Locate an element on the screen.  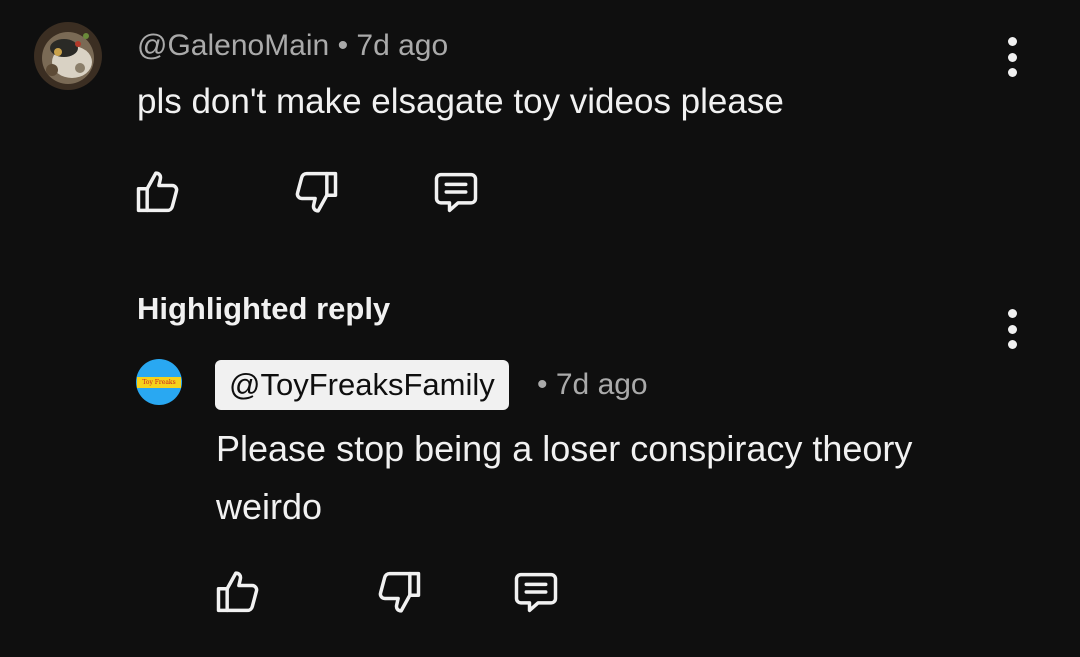
commenter-avatar is located at coordinates (68, 56).